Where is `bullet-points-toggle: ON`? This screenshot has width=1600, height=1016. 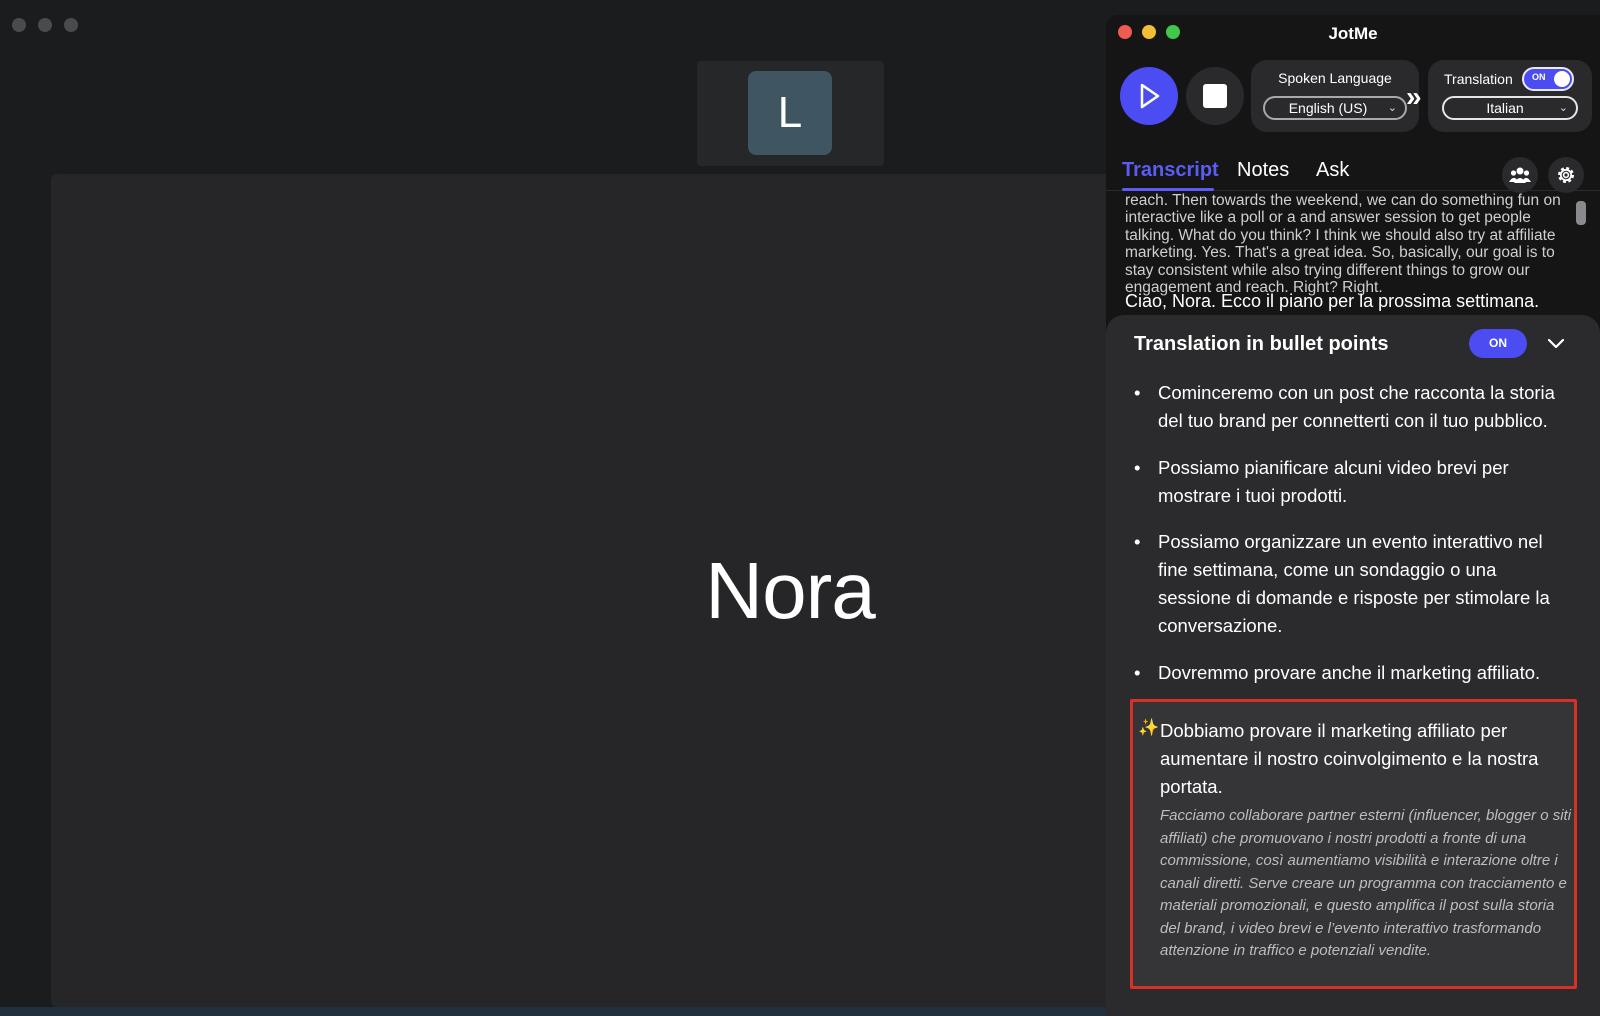 bullet-points-toggle: ON is located at coordinates (1498, 343).